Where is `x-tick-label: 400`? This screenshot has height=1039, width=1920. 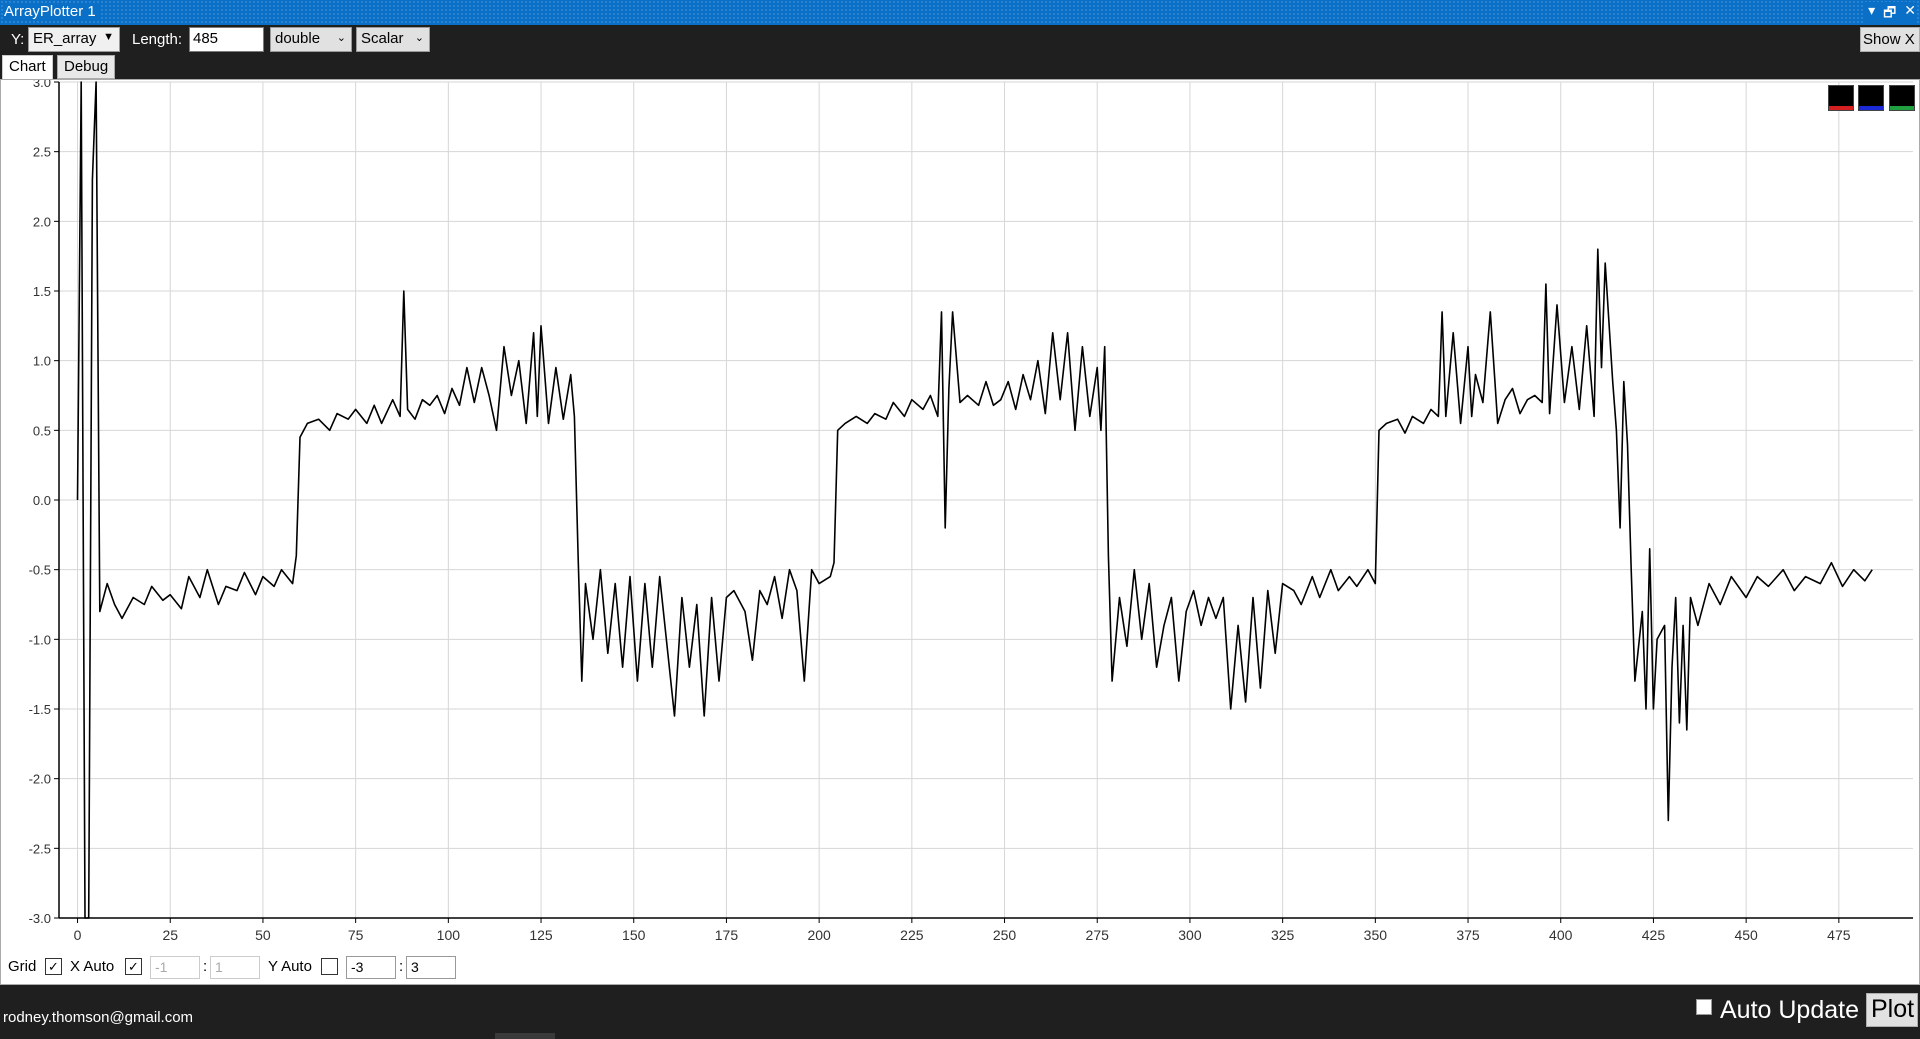 x-tick-label: 400 is located at coordinates (1561, 935).